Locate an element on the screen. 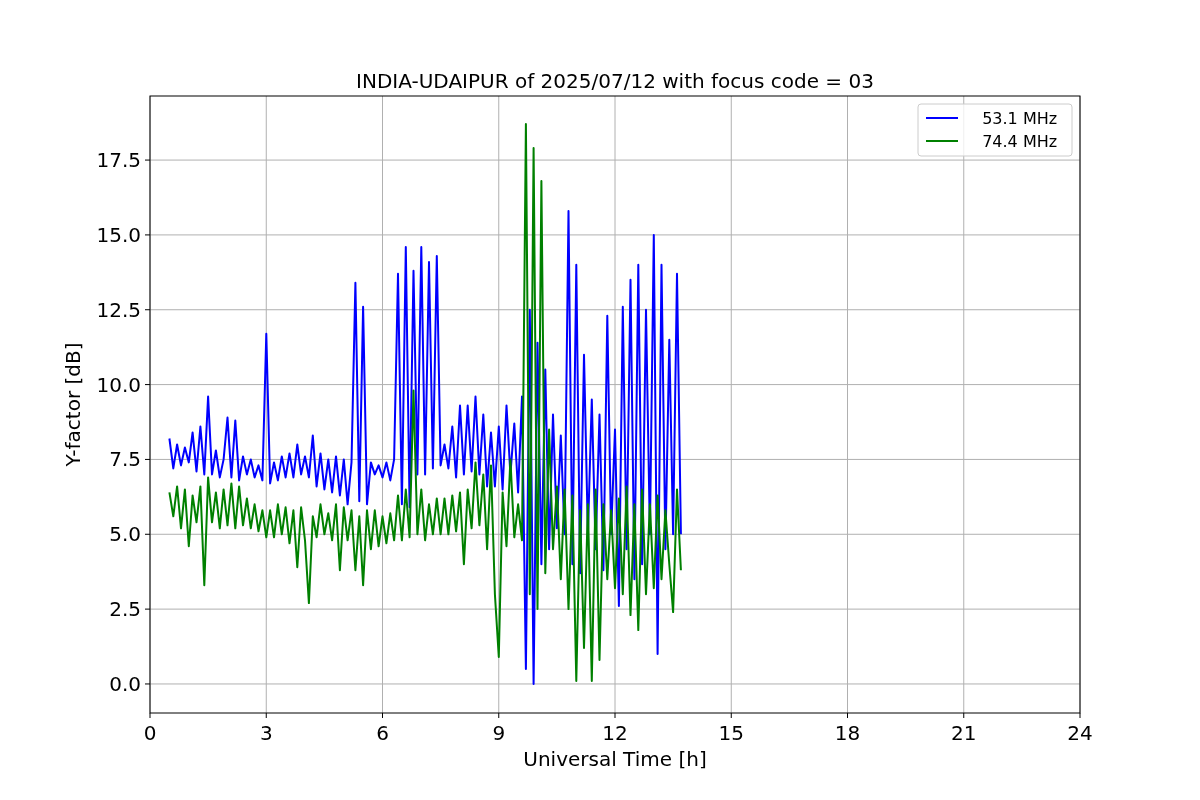 Image resolution: width=1200 pixels, height=800 pixels. x-tick-label: 18 is located at coordinates (847, 733).